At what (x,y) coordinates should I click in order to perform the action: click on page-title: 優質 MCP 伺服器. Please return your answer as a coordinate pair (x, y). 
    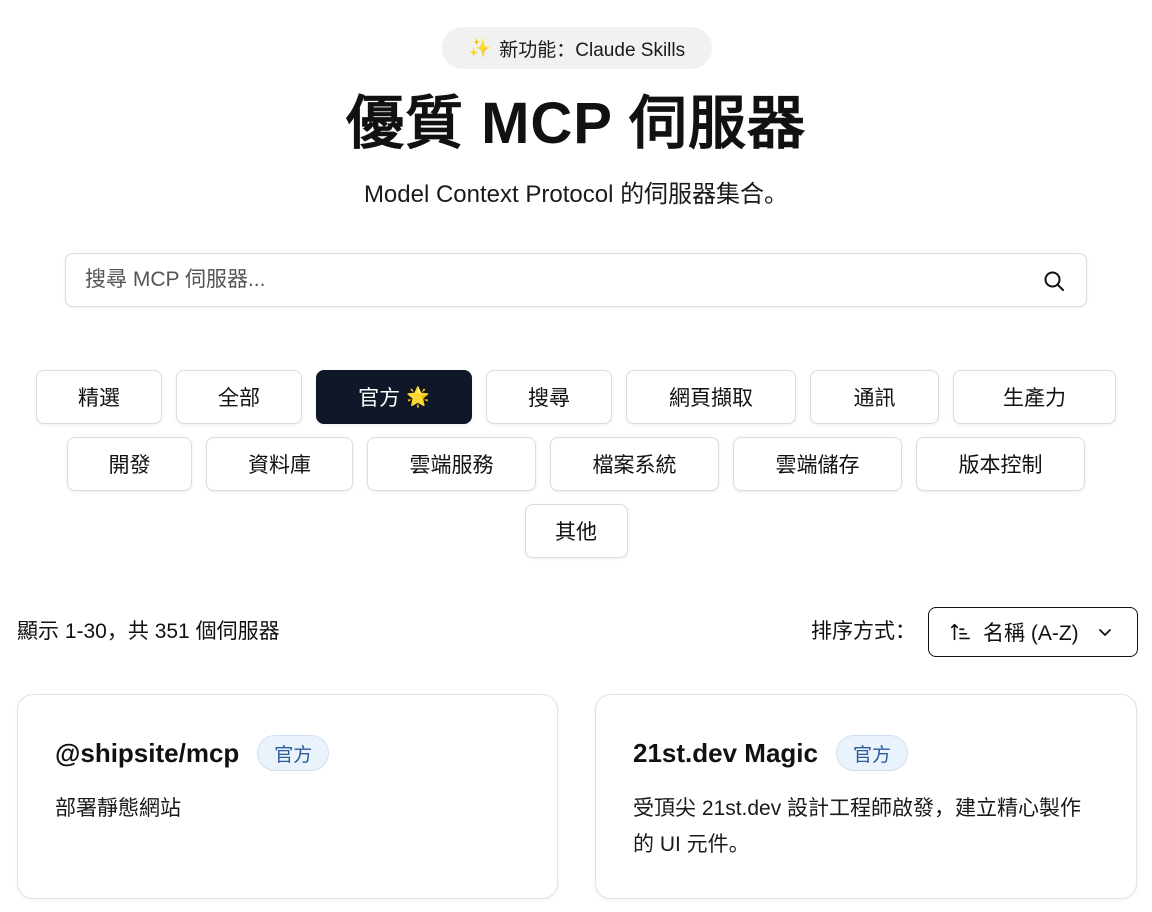
    Looking at the image, I should click on (576, 123).